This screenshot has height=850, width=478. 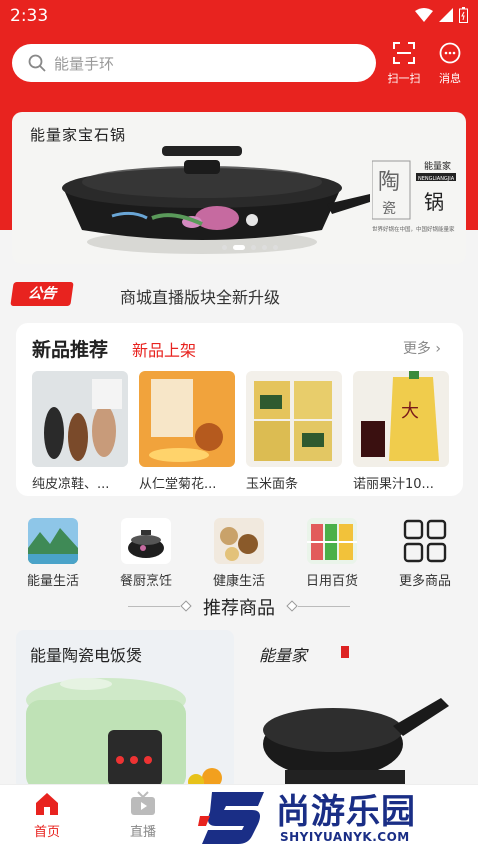 I want to click on announcement-bar: 公告 商城直播版块全新升级, so click(x=238, y=295).